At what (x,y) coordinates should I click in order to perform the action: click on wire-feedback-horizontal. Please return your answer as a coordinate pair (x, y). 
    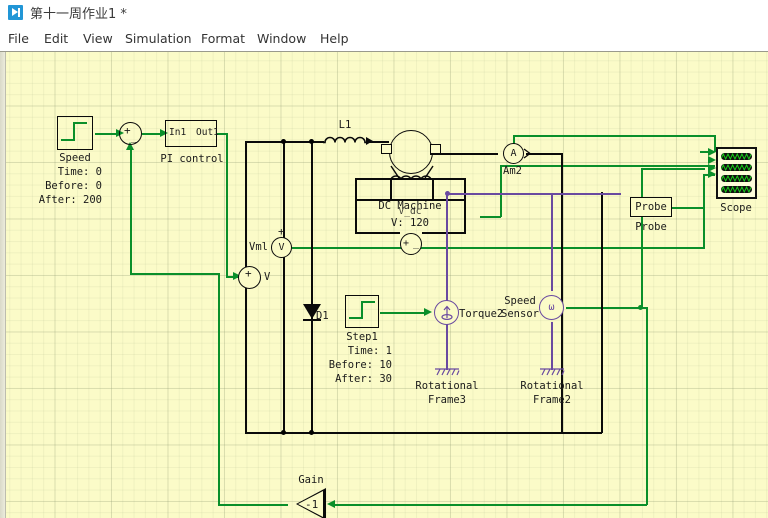
    Looking at the image, I should click on (174, 274).